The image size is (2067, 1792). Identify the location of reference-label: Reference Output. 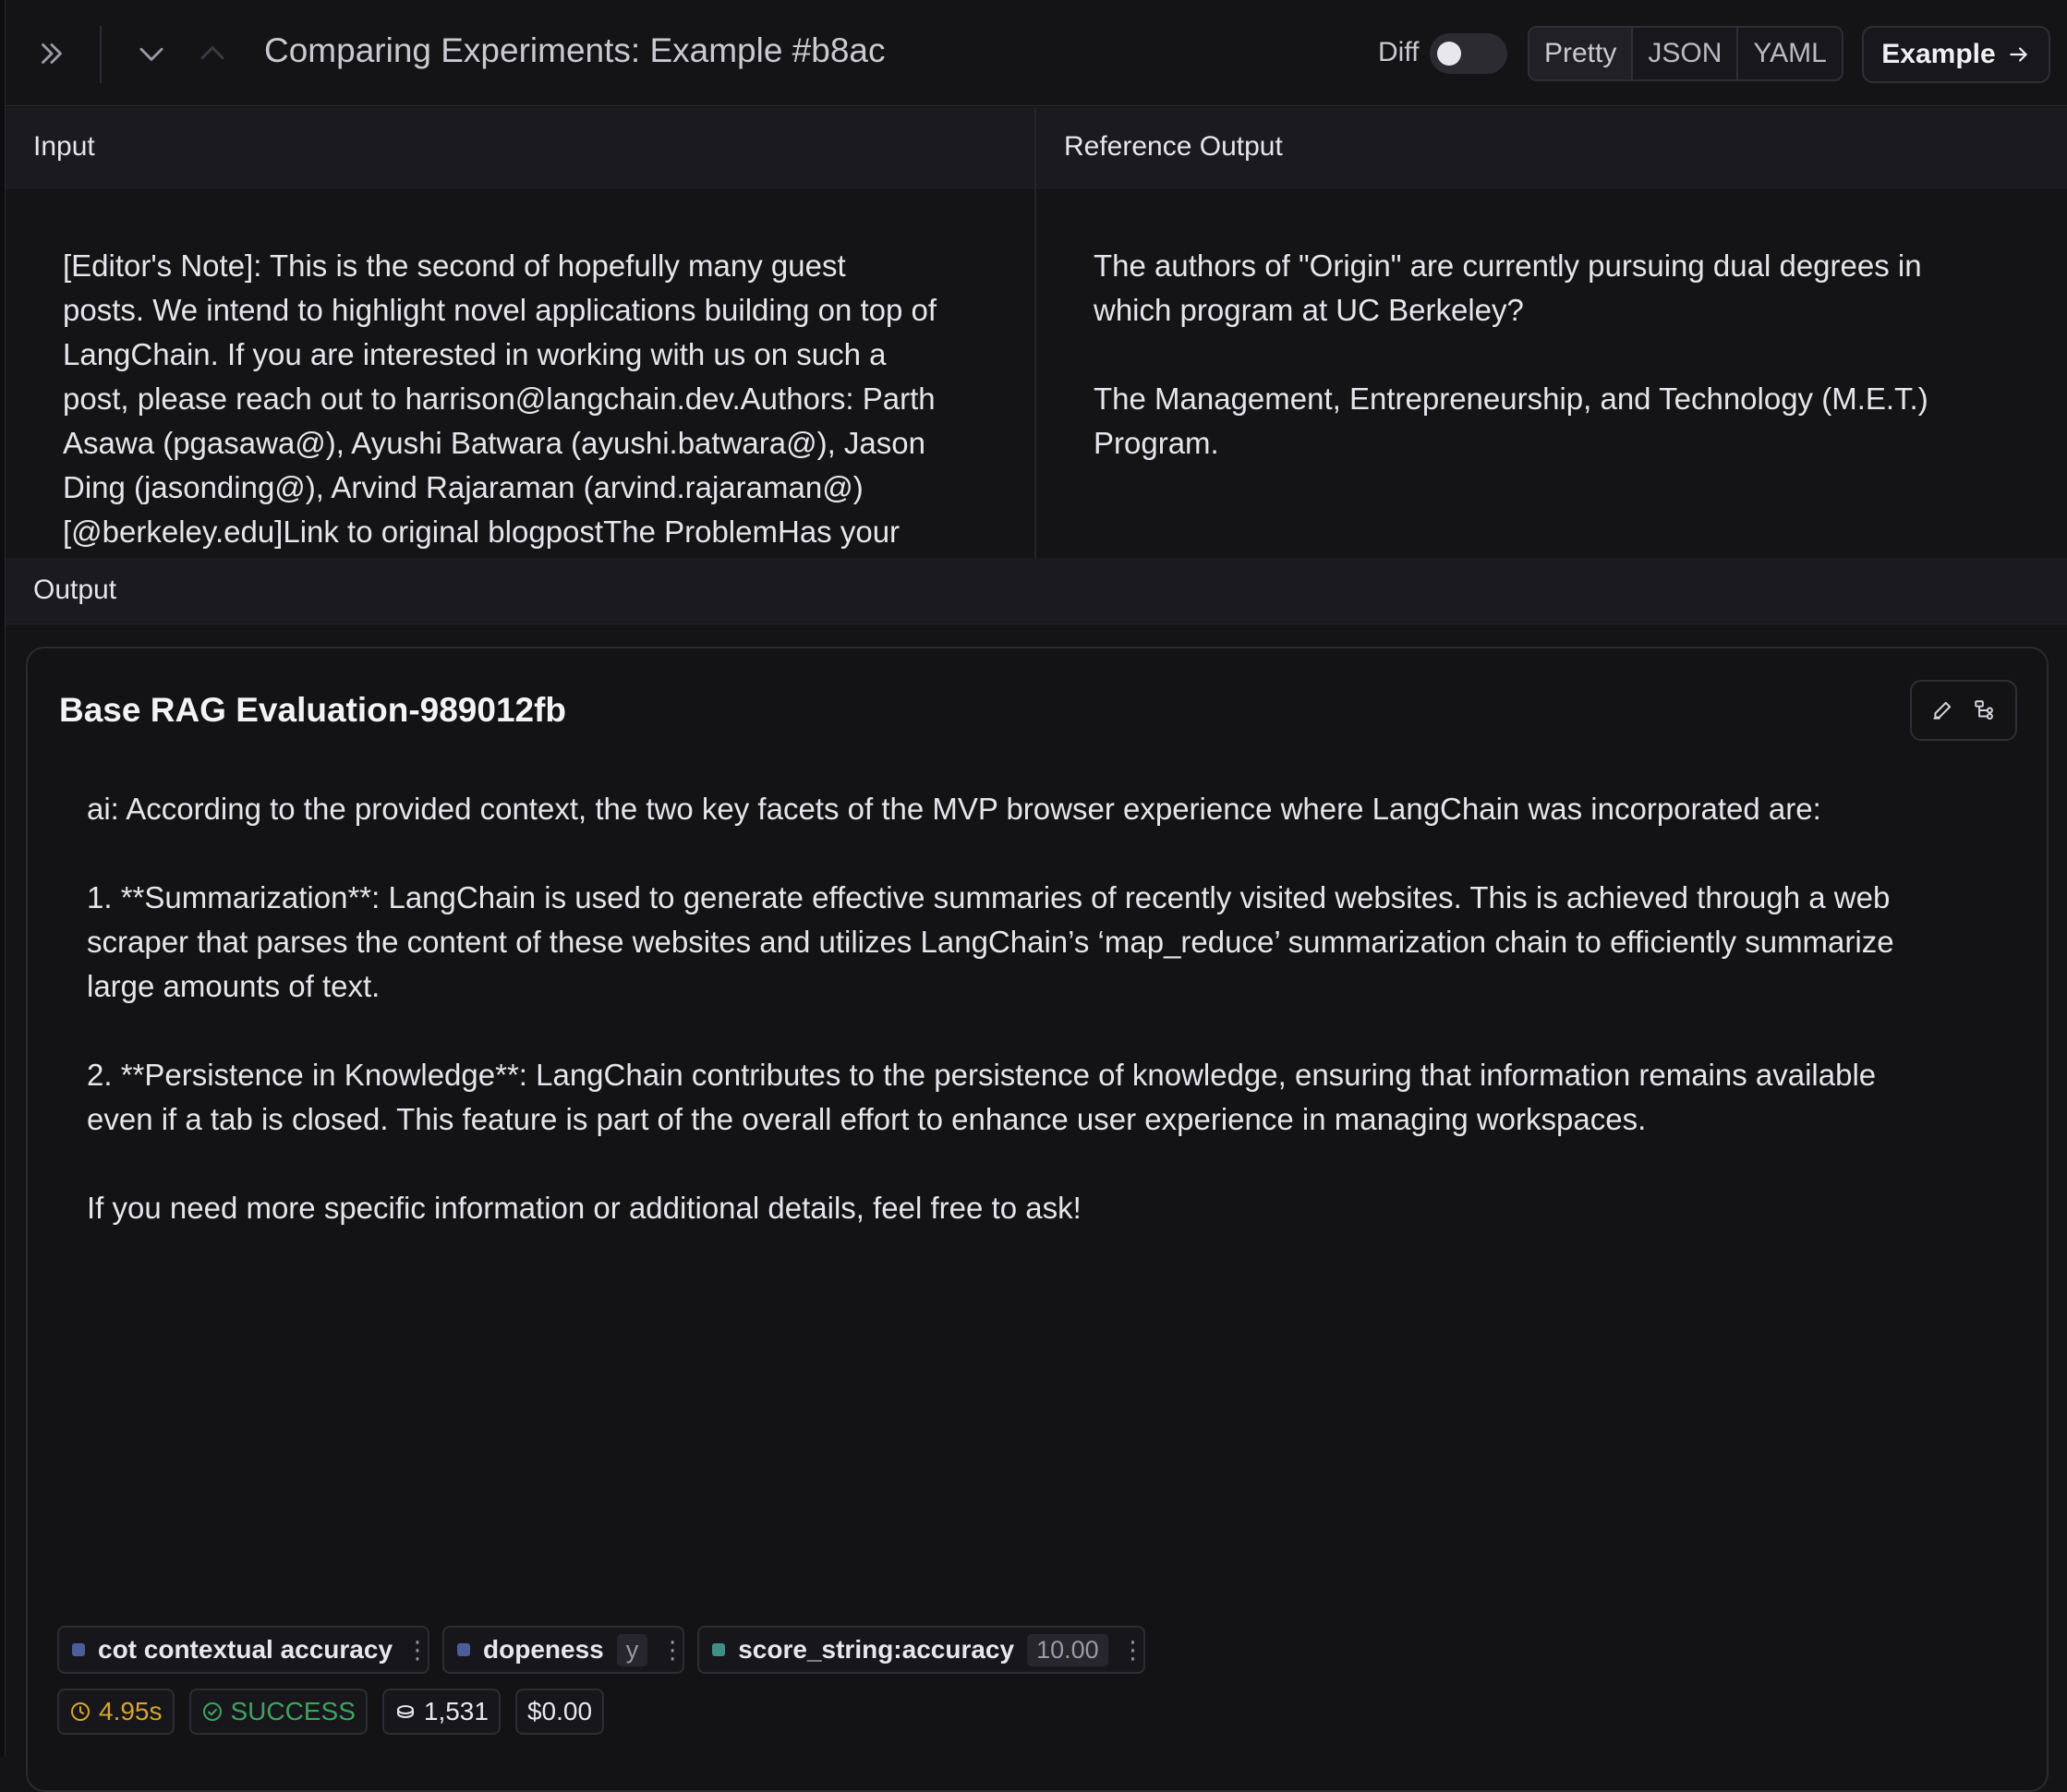
(1173, 146).